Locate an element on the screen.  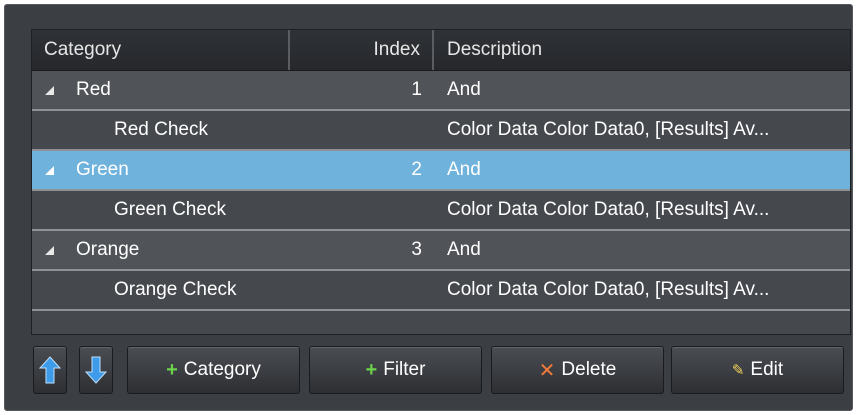
pencil-icon: ✎ is located at coordinates (738, 370).